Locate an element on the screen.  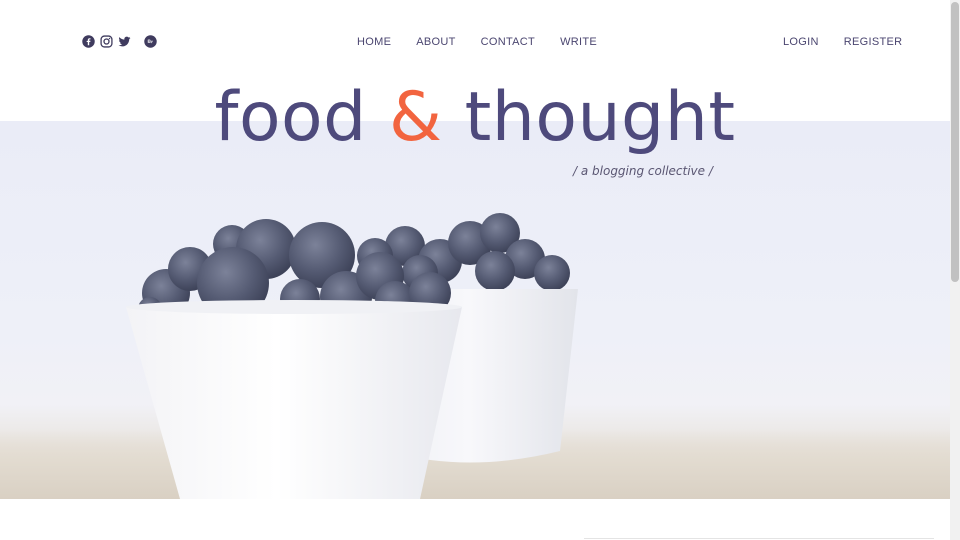
nav-contact: CONTACT is located at coordinates (508, 42).